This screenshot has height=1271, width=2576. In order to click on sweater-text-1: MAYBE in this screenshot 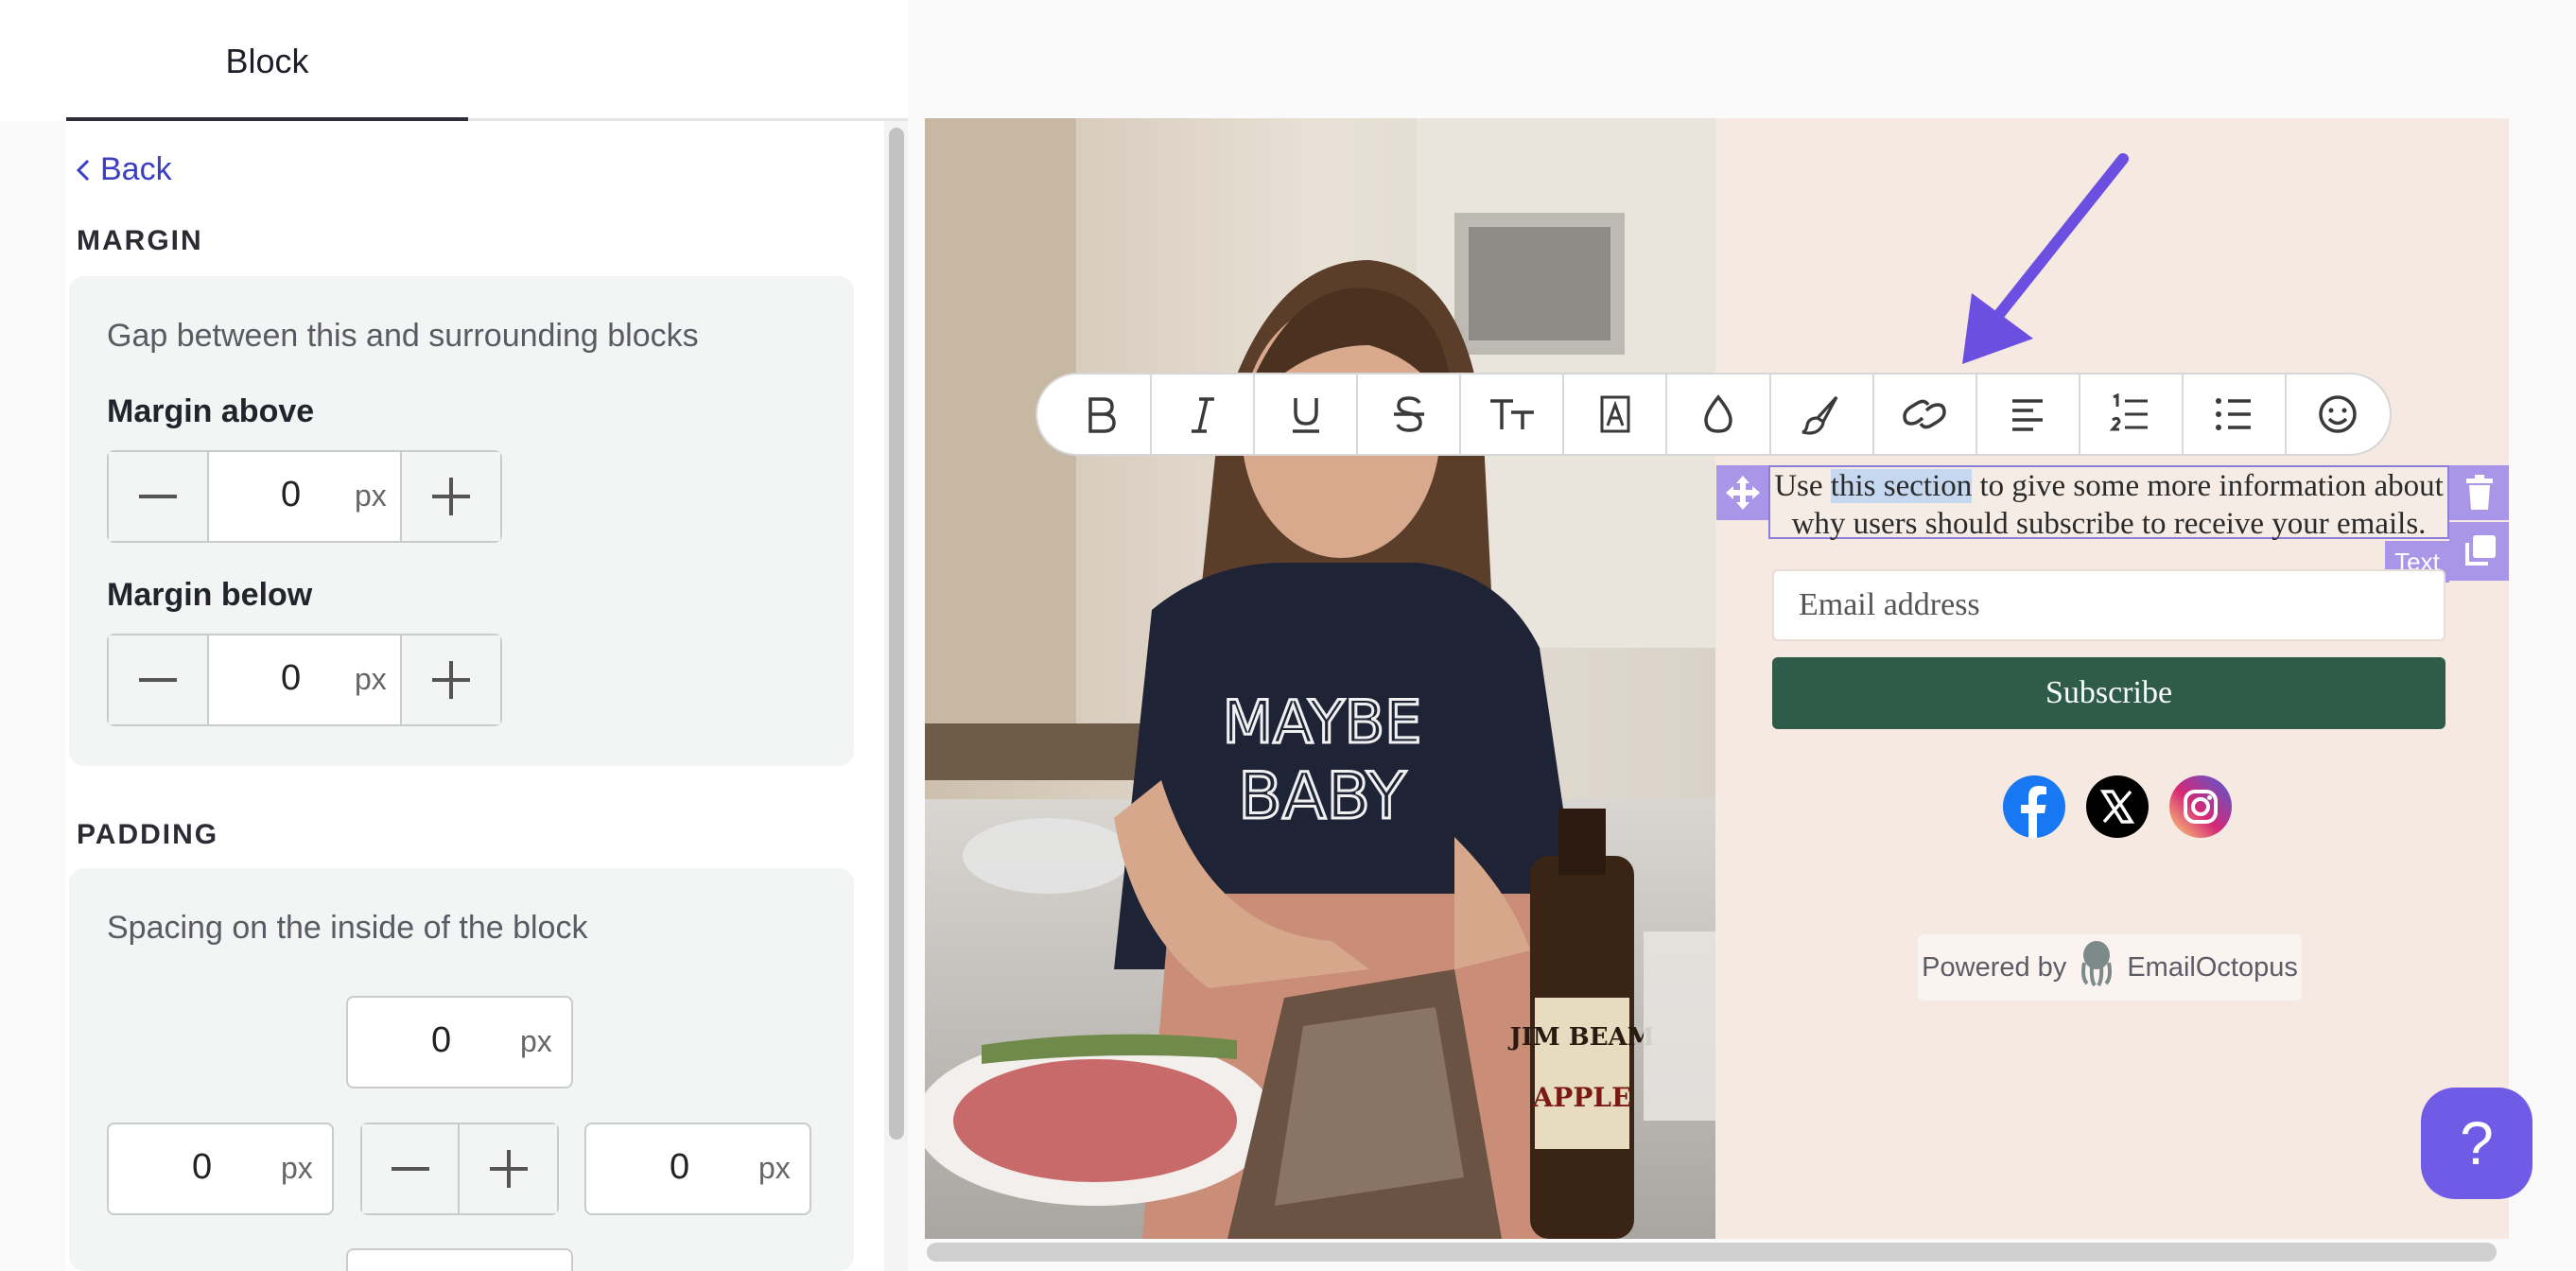, I will do `click(1322, 722)`.